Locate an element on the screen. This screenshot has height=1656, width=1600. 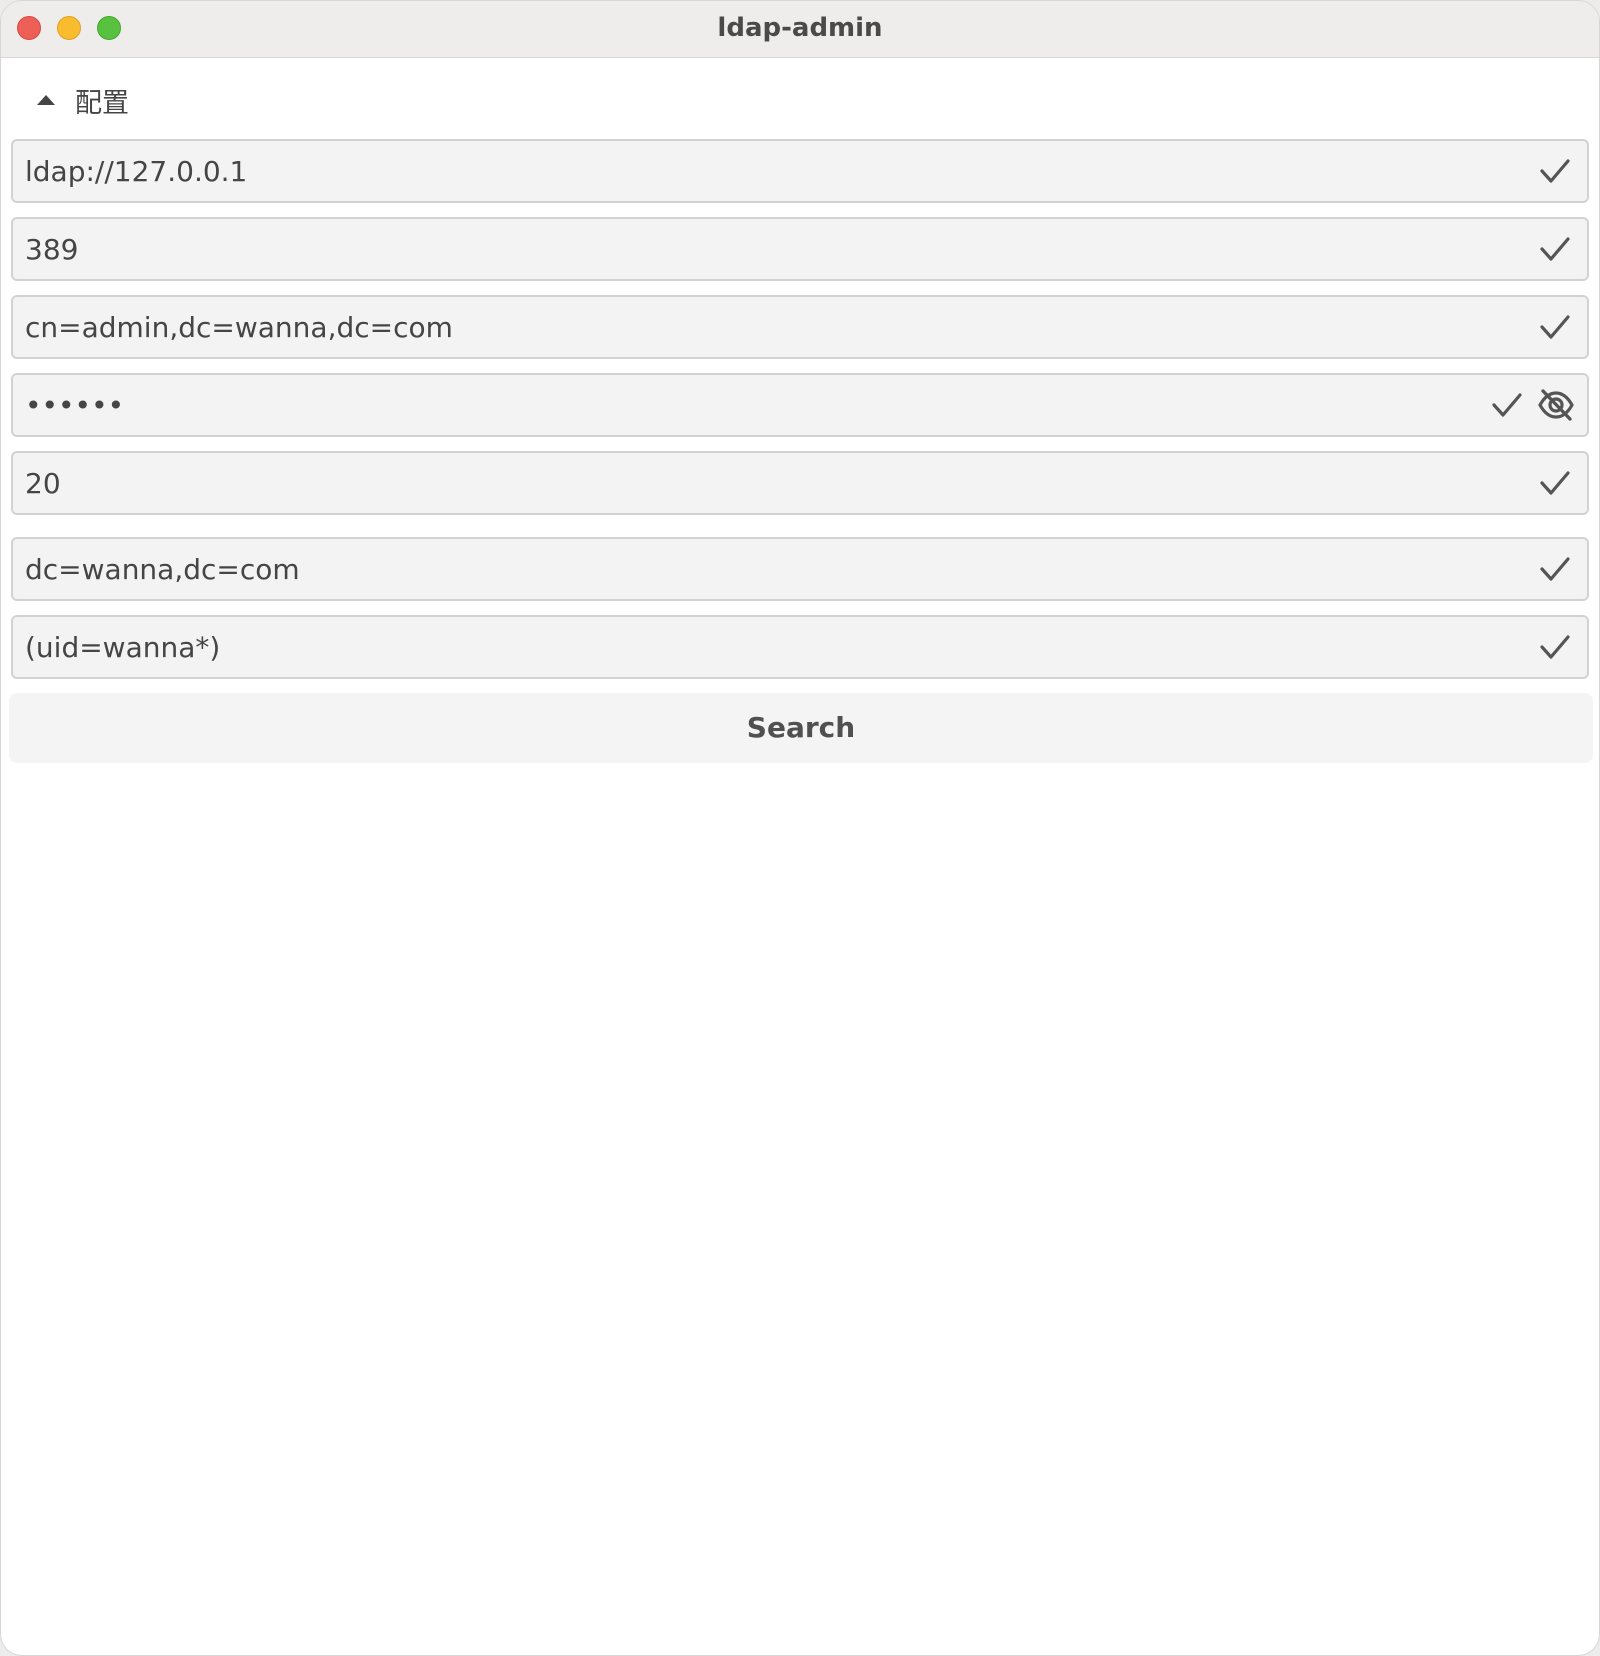
filter-field is located at coordinates (800, 647).